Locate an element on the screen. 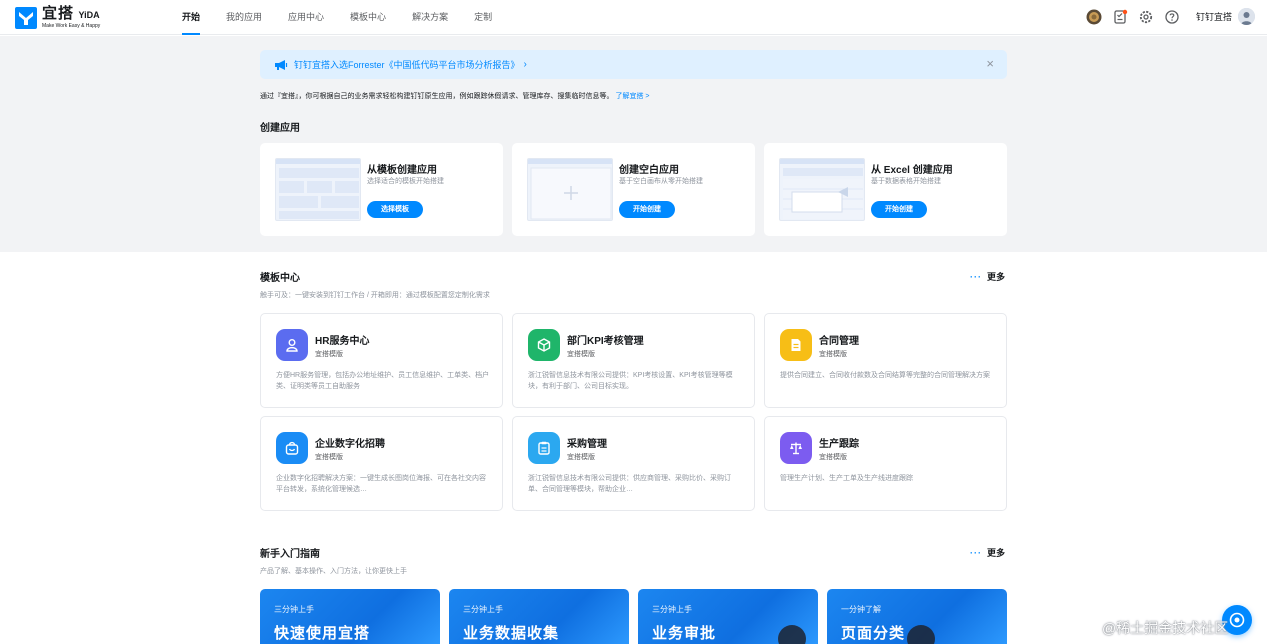 The width and height of the screenshot is (1267, 644). create-card-title: 创建空白应用 is located at coordinates (649, 170).